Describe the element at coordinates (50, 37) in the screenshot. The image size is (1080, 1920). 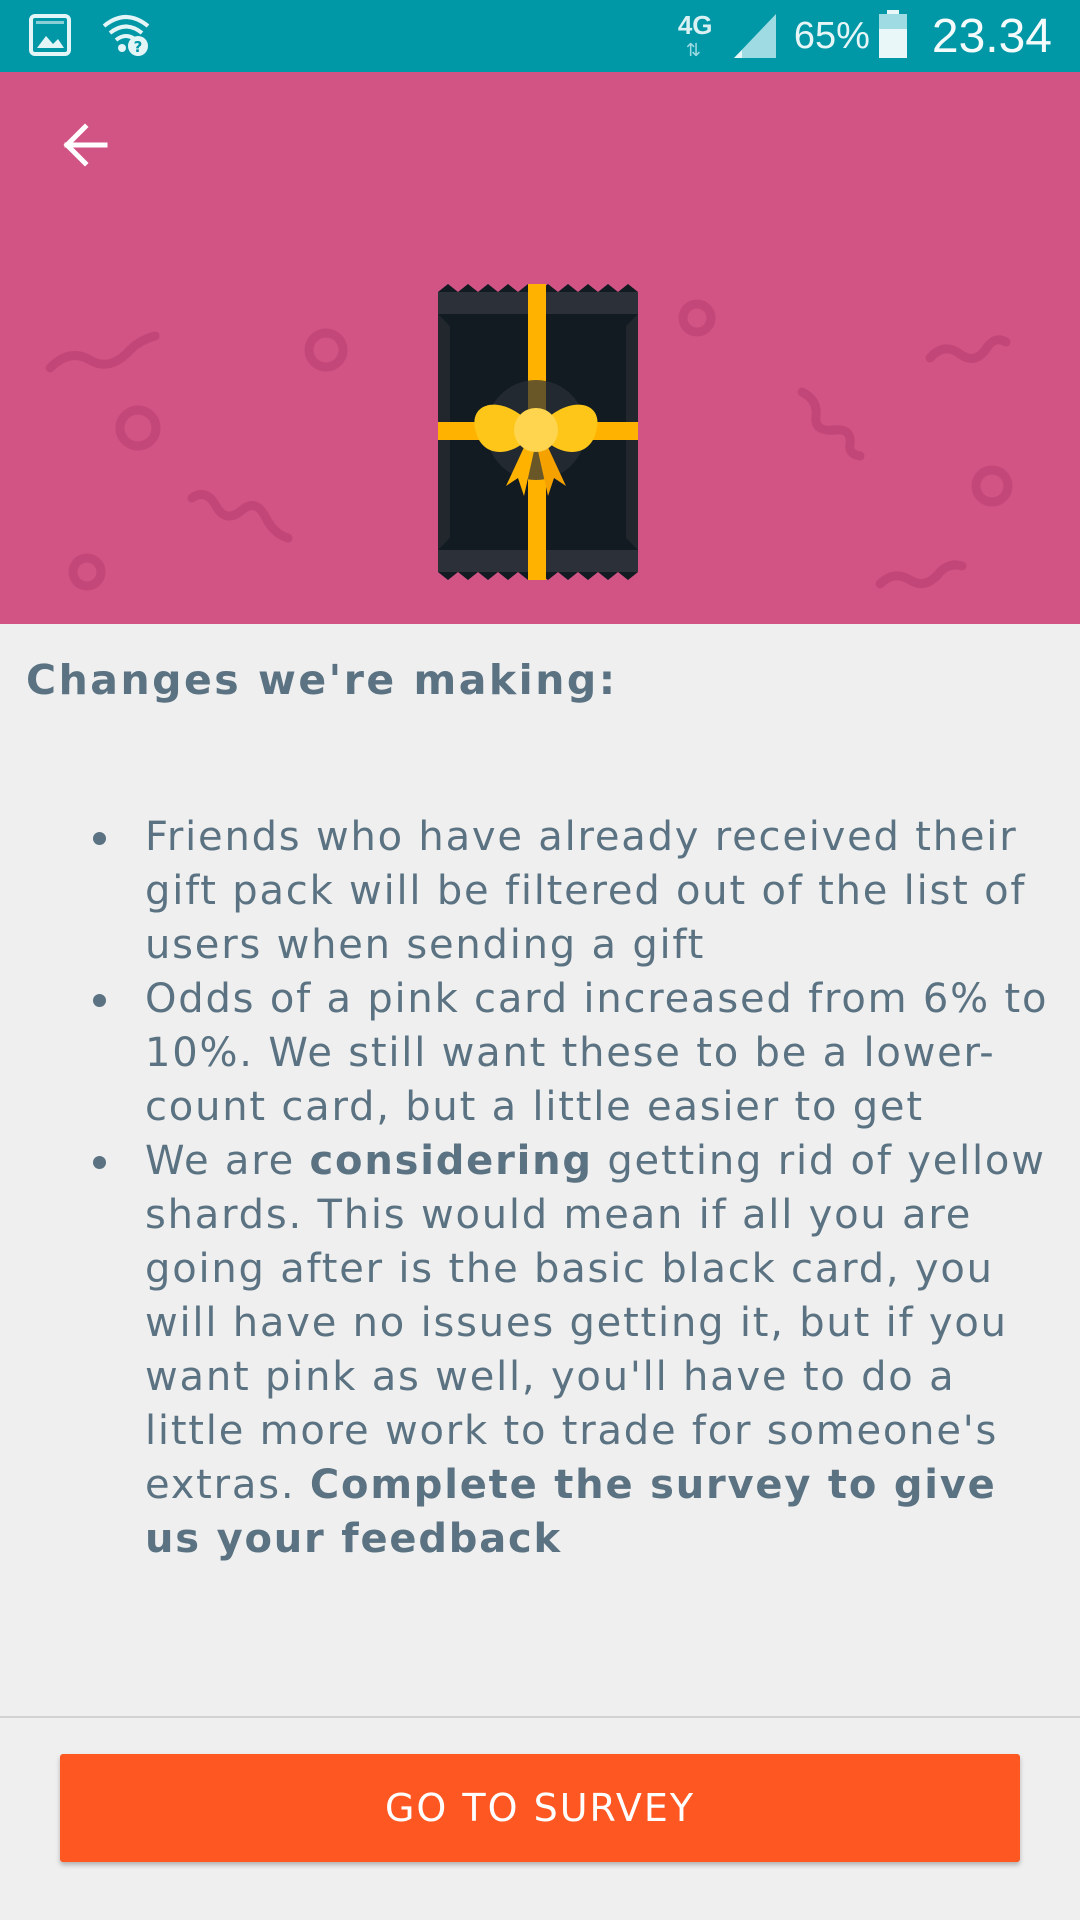
I see `image-notification-icon` at that location.